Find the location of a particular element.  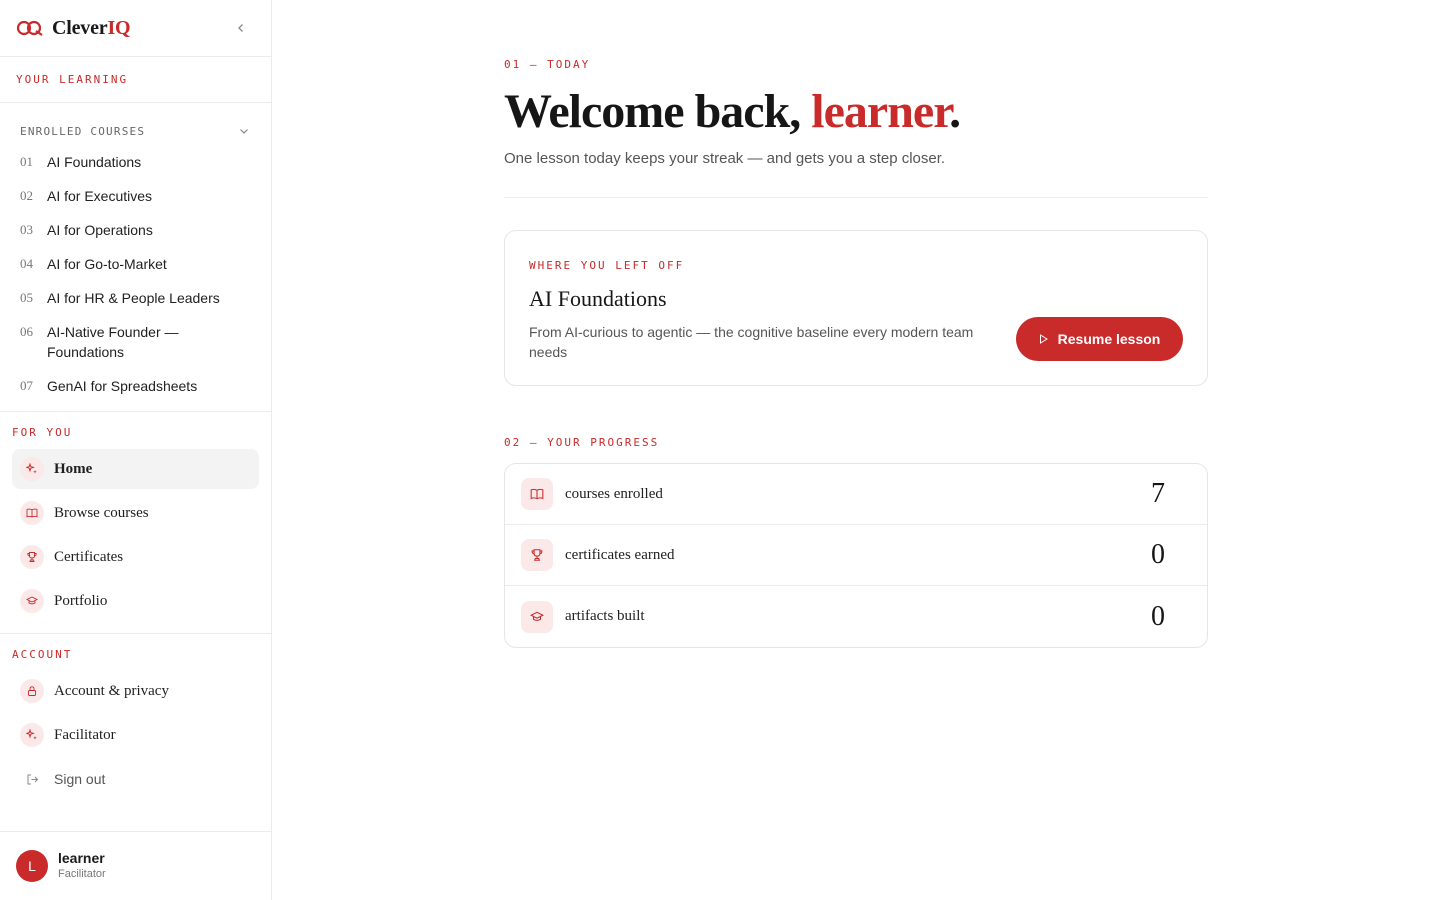

resume-lesson-button: Resume lesson is located at coordinates (1099, 339).